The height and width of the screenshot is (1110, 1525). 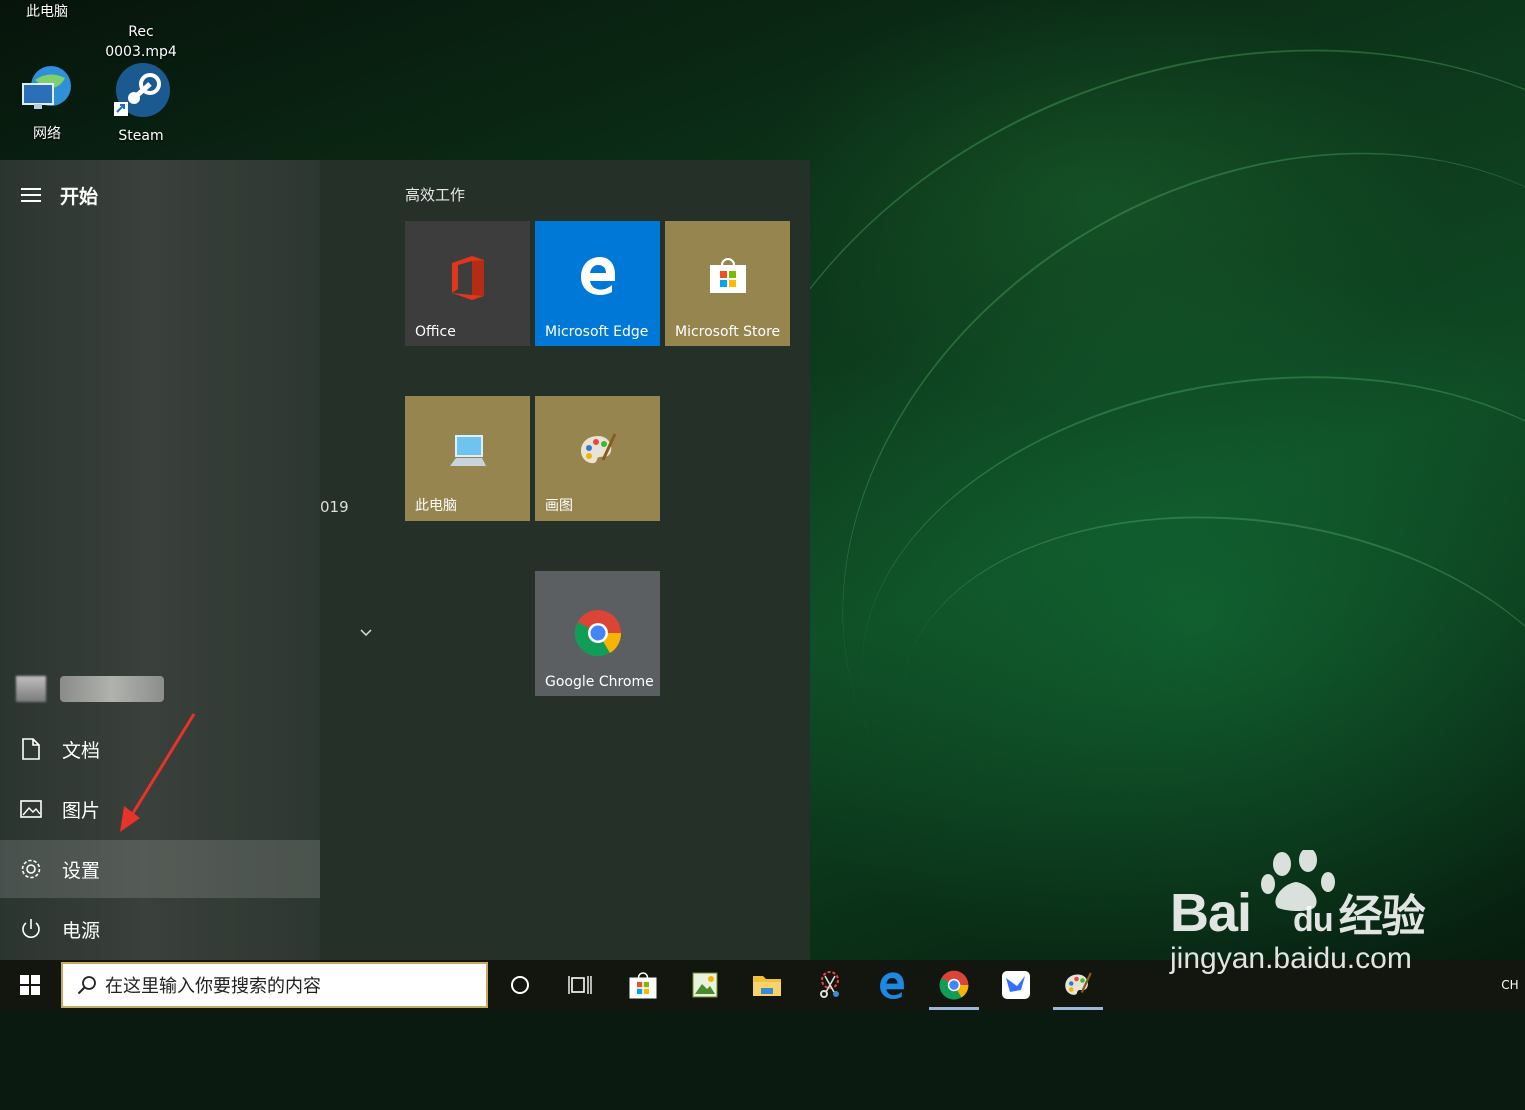 I want to click on tile-label: Office, so click(x=435, y=332).